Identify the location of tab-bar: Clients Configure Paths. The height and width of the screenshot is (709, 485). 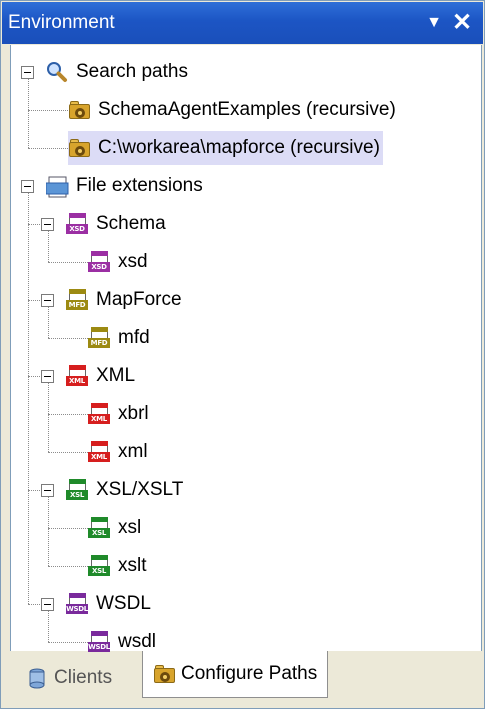
(246, 680).